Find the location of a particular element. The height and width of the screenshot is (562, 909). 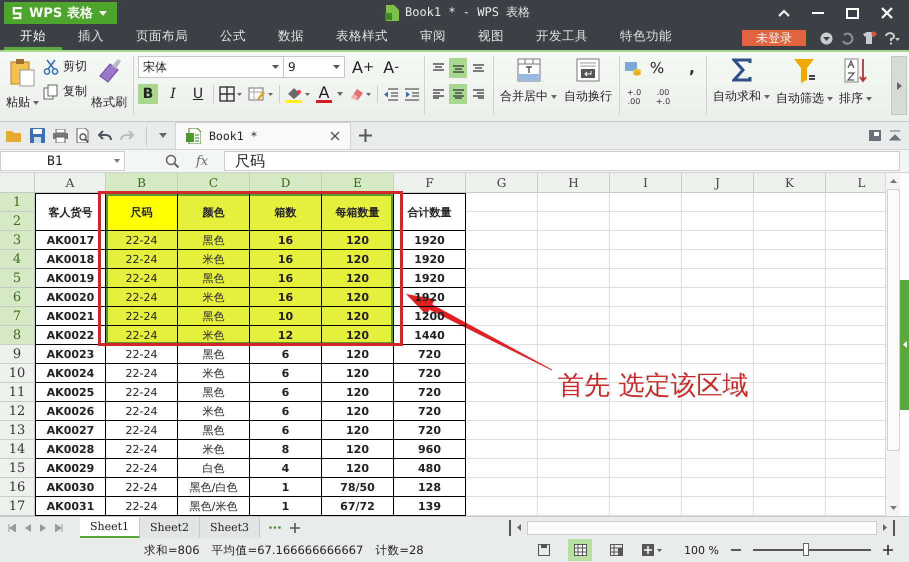

merge-center-button: 合并居中 is located at coordinates (528, 81).